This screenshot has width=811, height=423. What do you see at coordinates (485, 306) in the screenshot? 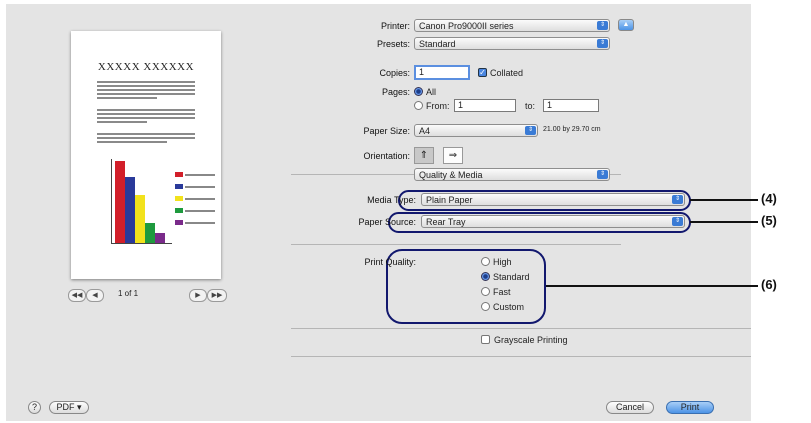
I see `quality-custom-radio` at bounding box center [485, 306].